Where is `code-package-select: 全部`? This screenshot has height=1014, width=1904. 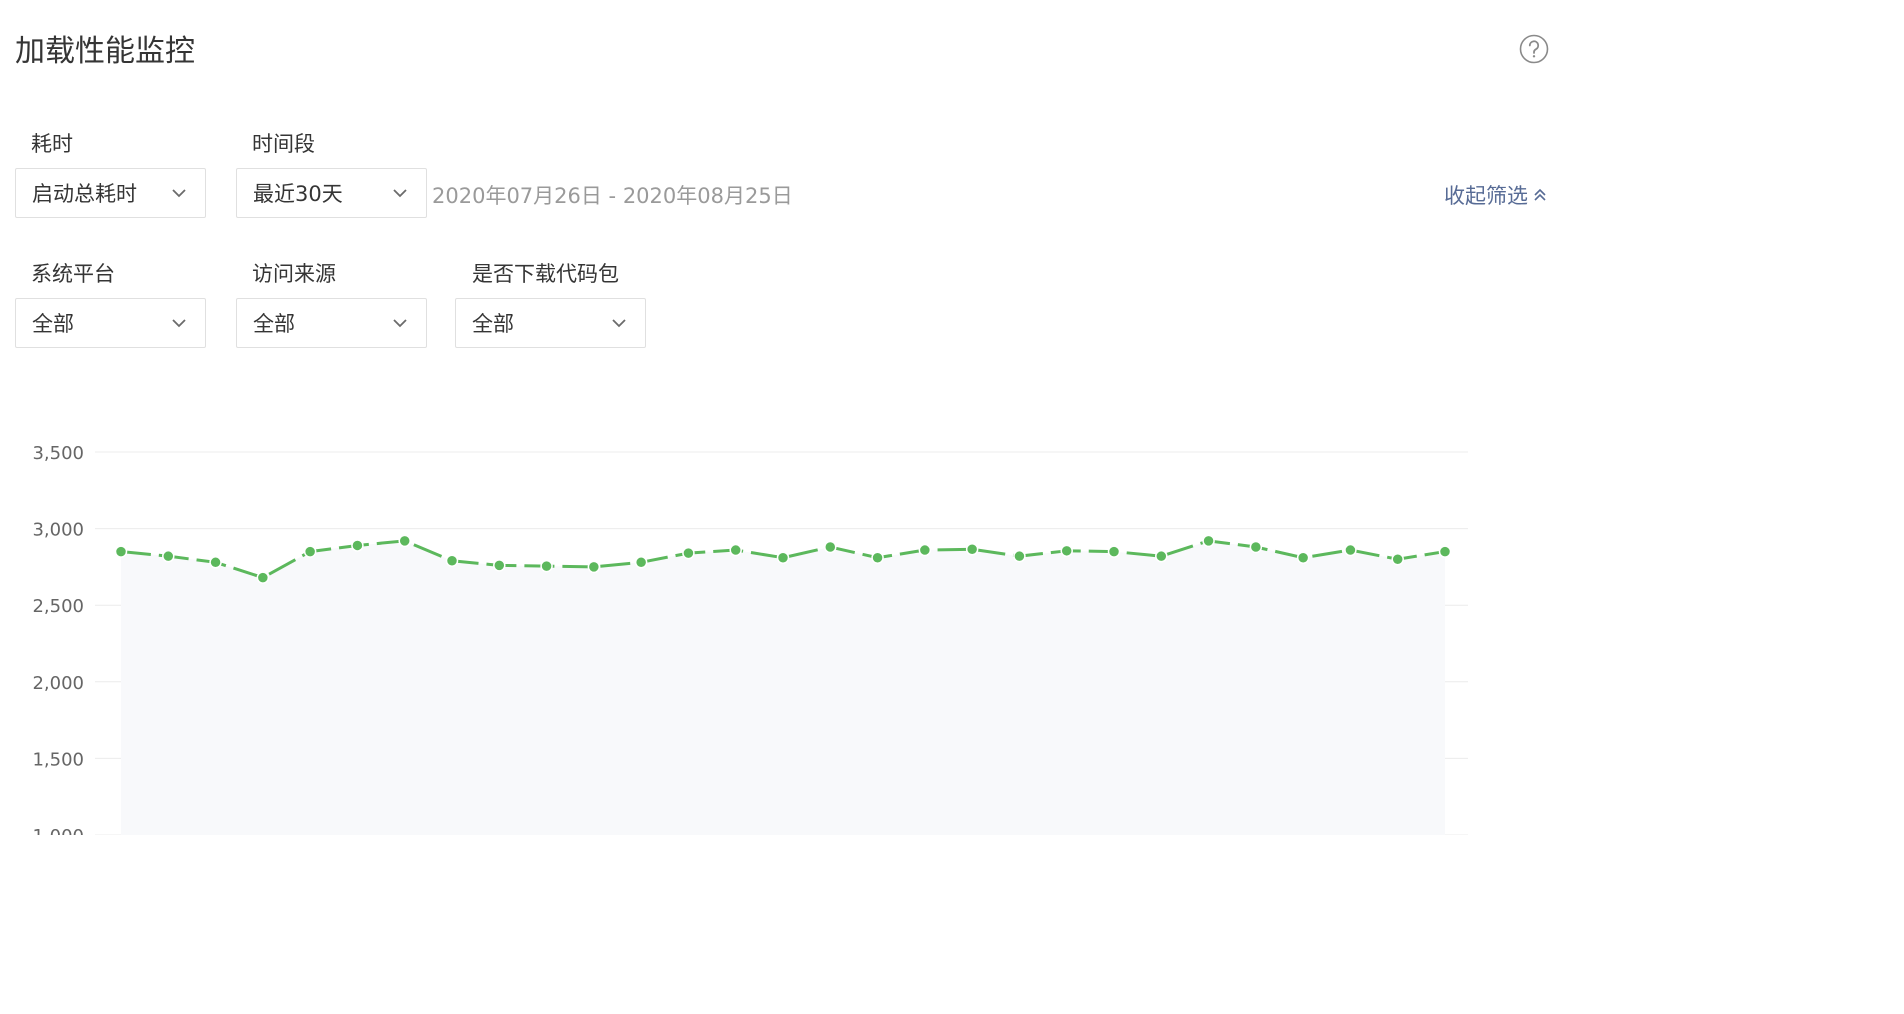 code-package-select: 全部 is located at coordinates (550, 323).